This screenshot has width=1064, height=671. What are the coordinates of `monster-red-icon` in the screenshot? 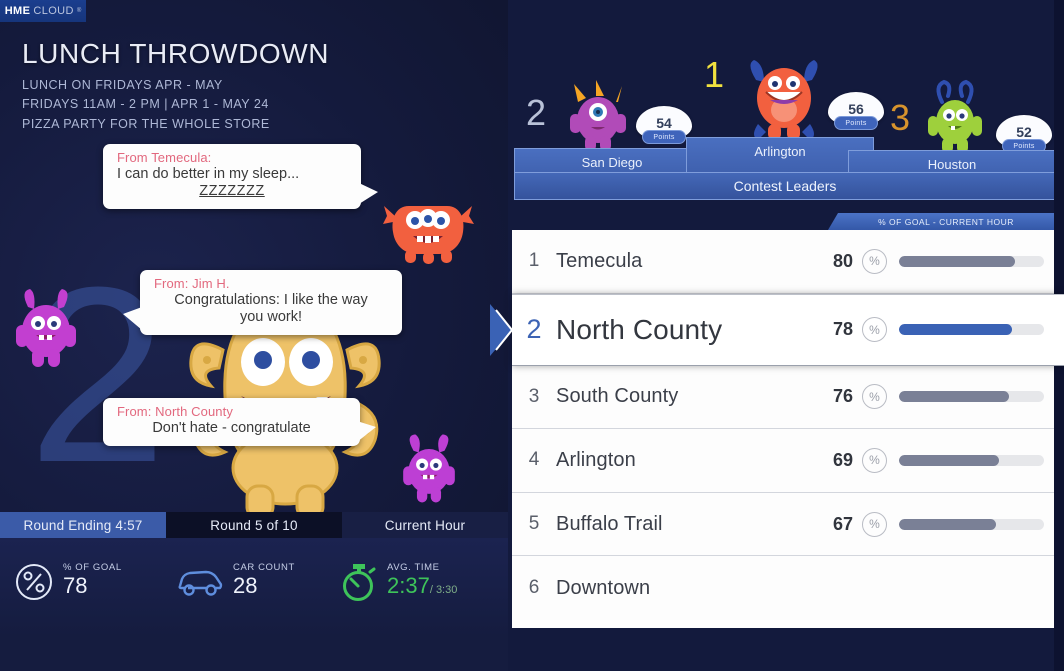 It's located at (429, 229).